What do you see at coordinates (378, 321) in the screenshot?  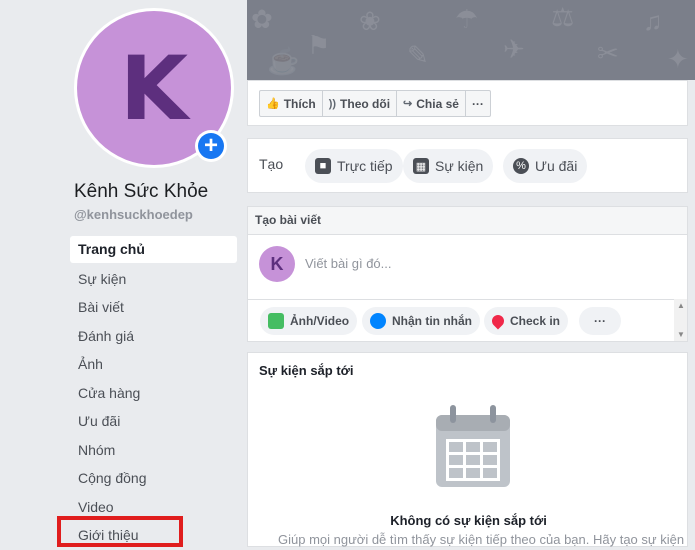 I see `messenger-icon` at bounding box center [378, 321].